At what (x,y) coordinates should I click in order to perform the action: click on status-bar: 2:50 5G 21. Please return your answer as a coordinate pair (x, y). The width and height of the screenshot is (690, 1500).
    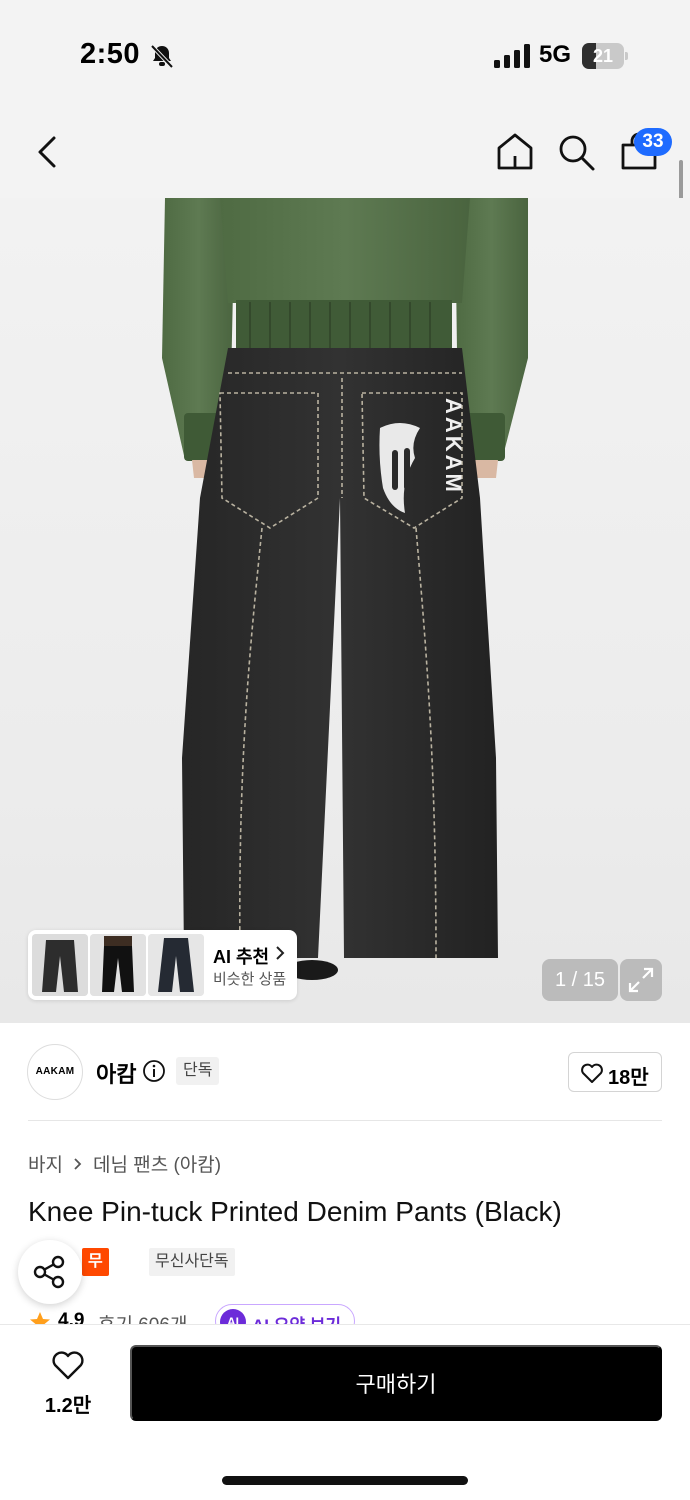
    Looking at the image, I should click on (345, 55).